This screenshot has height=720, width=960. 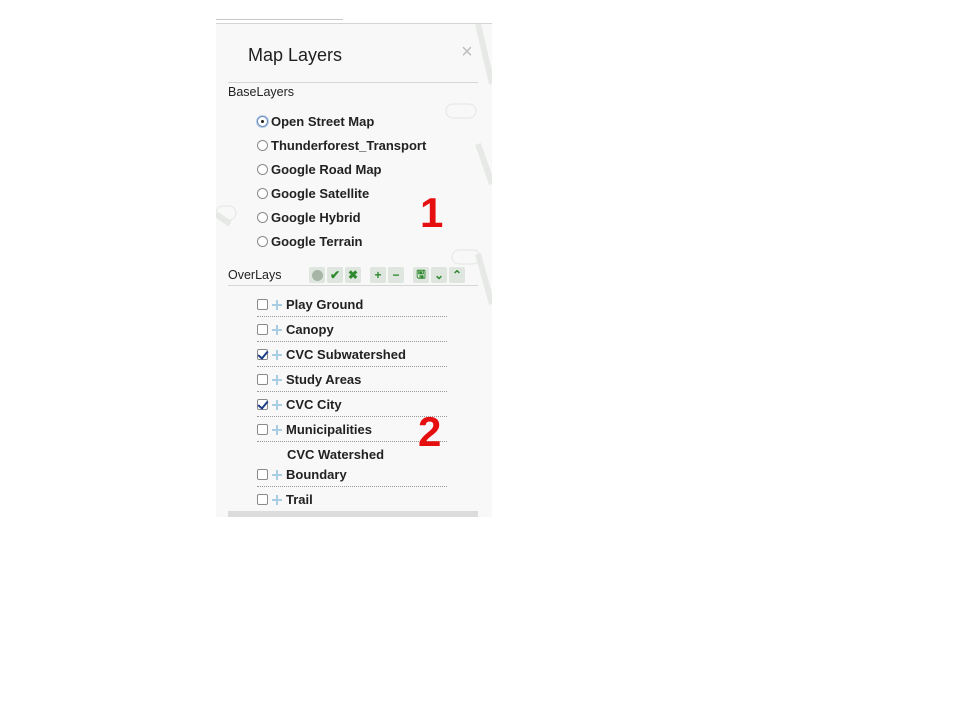 I want to click on baselayer-option-label: Google Hybrid, so click(x=316, y=217).